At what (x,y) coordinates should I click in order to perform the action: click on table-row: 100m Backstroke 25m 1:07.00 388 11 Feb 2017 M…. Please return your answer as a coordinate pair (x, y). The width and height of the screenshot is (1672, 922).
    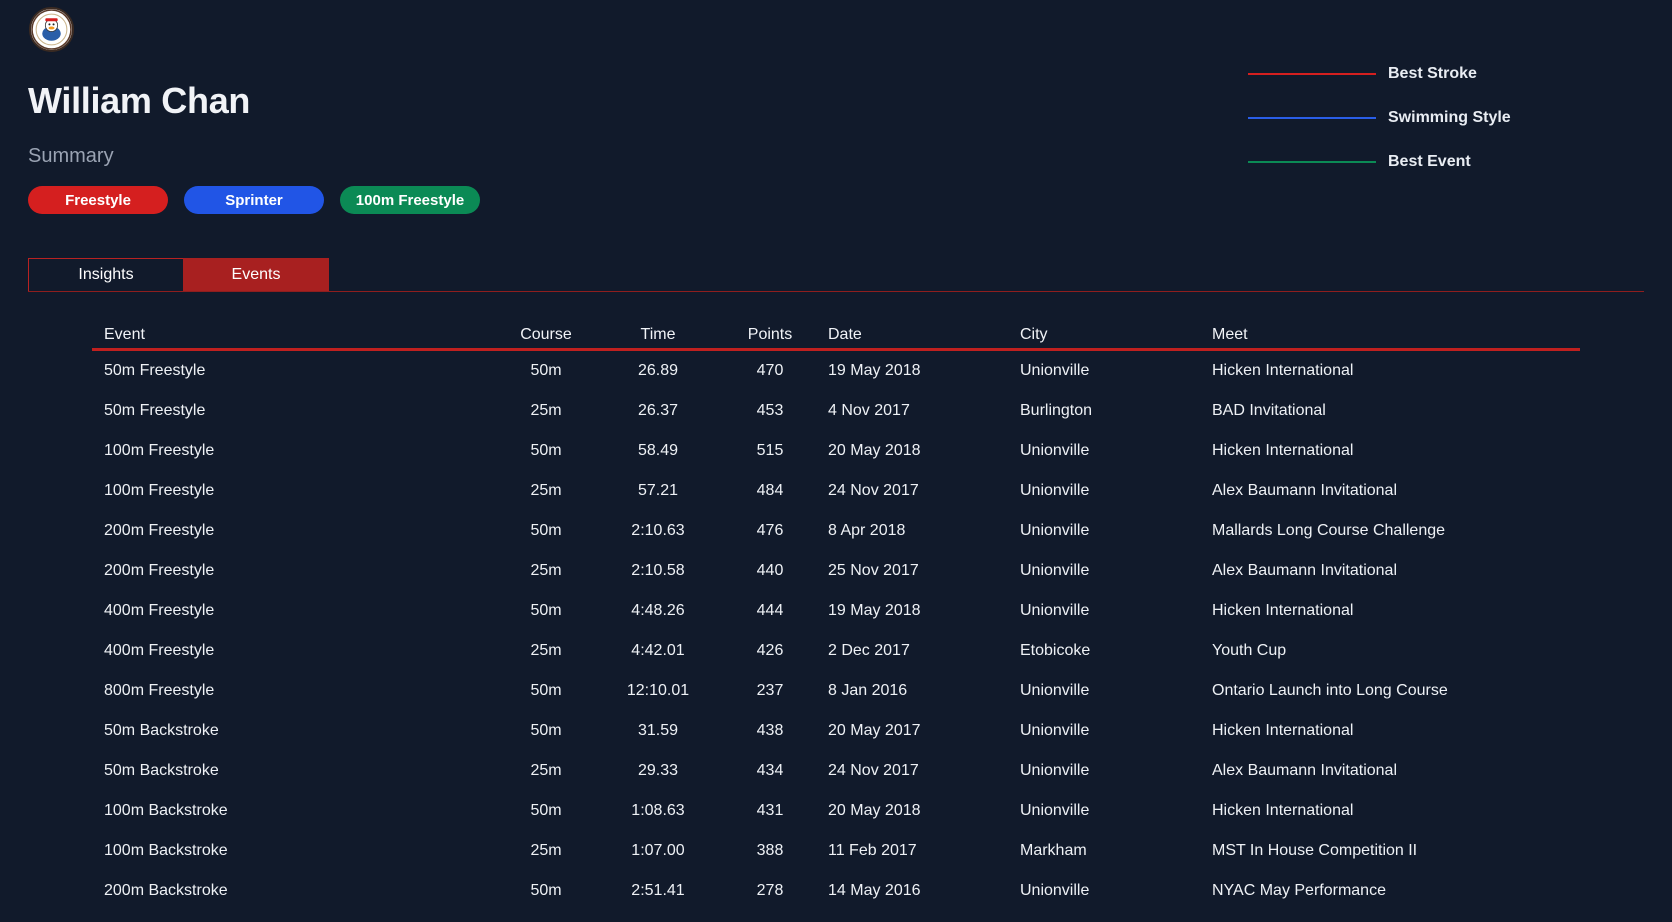
    Looking at the image, I should click on (836, 851).